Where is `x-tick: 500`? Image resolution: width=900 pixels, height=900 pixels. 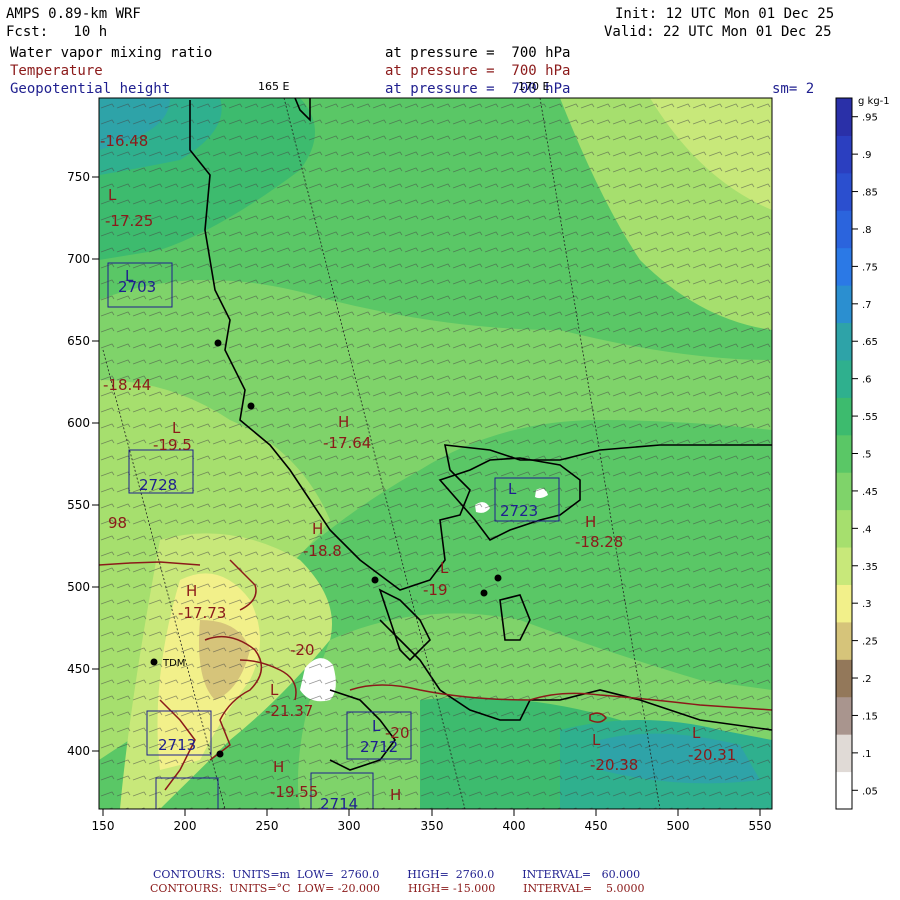 x-tick: 500 is located at coordinates (678, 826).